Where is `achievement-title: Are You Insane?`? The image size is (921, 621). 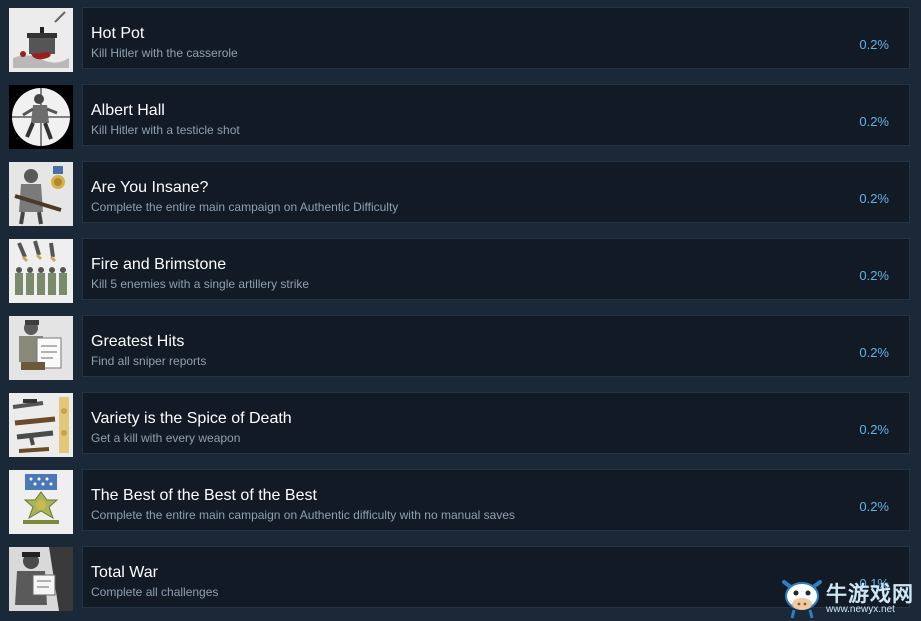 achievement-title: Are You Insane? is located at coordinates (150, 187).